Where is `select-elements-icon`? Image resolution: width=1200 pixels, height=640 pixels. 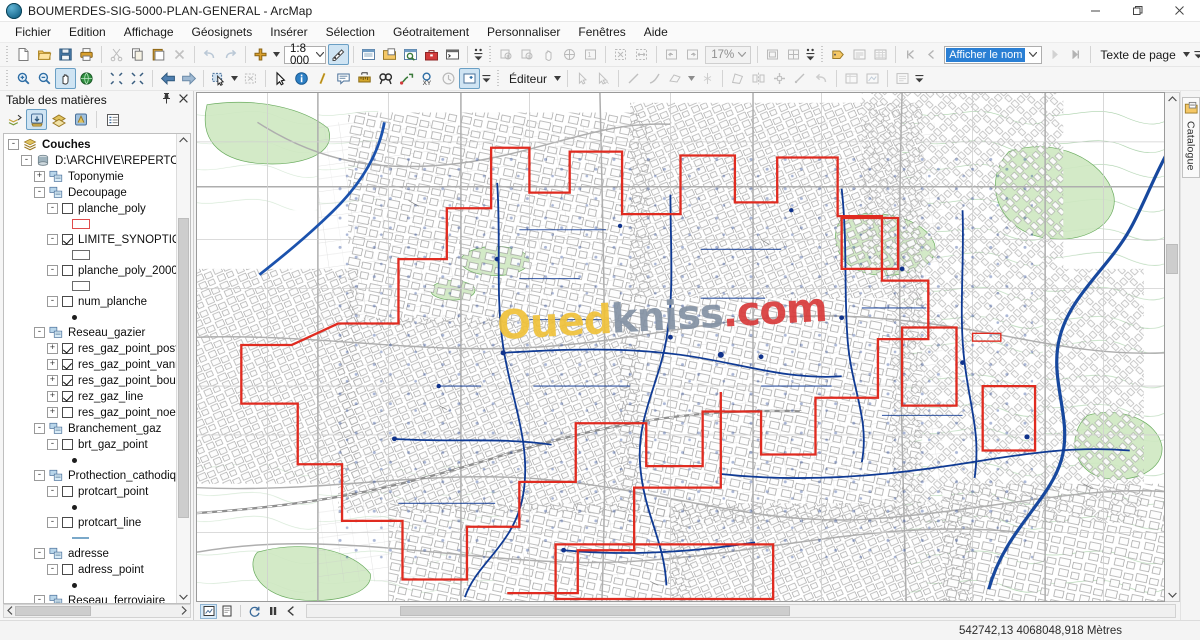 select-elements-icon is located at coordinates (280, 78).